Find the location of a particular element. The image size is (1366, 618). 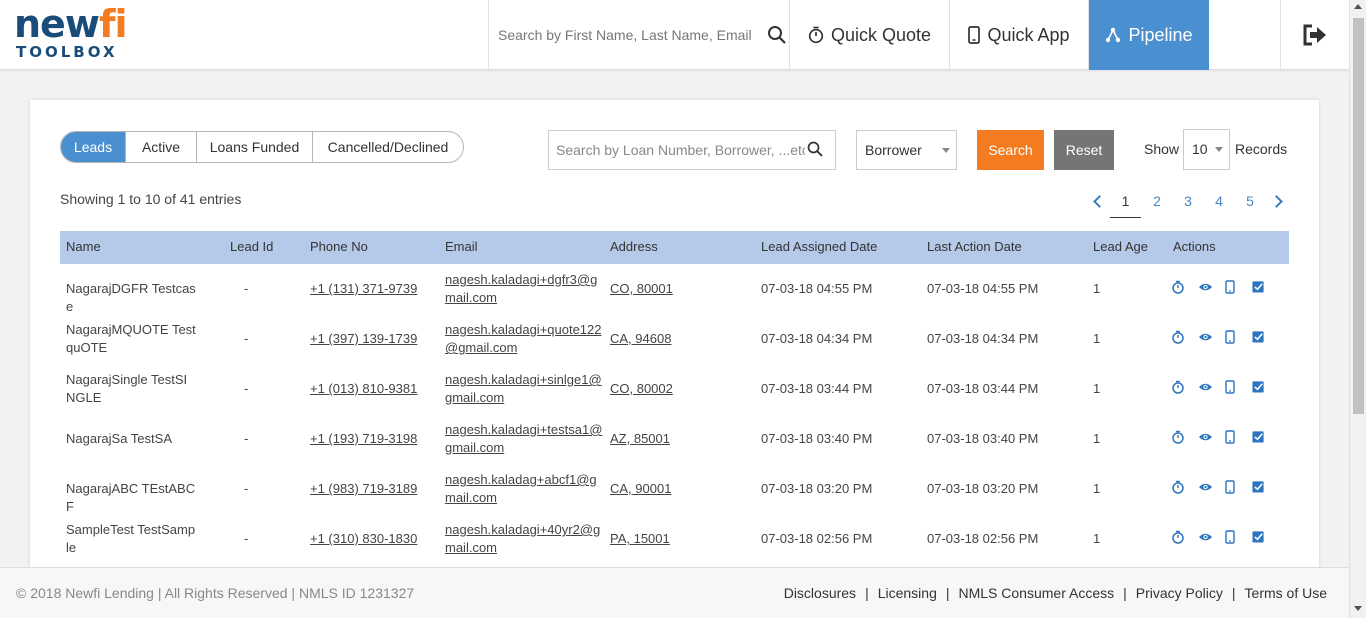

page-2: 2 is located at coordinates (1157, 201).